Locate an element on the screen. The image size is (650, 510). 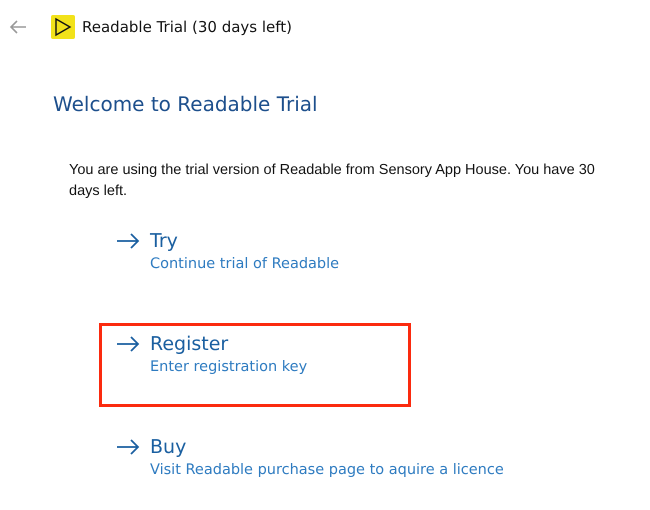
command-link: Register Enter registration key is located at coordinates (255, 365).